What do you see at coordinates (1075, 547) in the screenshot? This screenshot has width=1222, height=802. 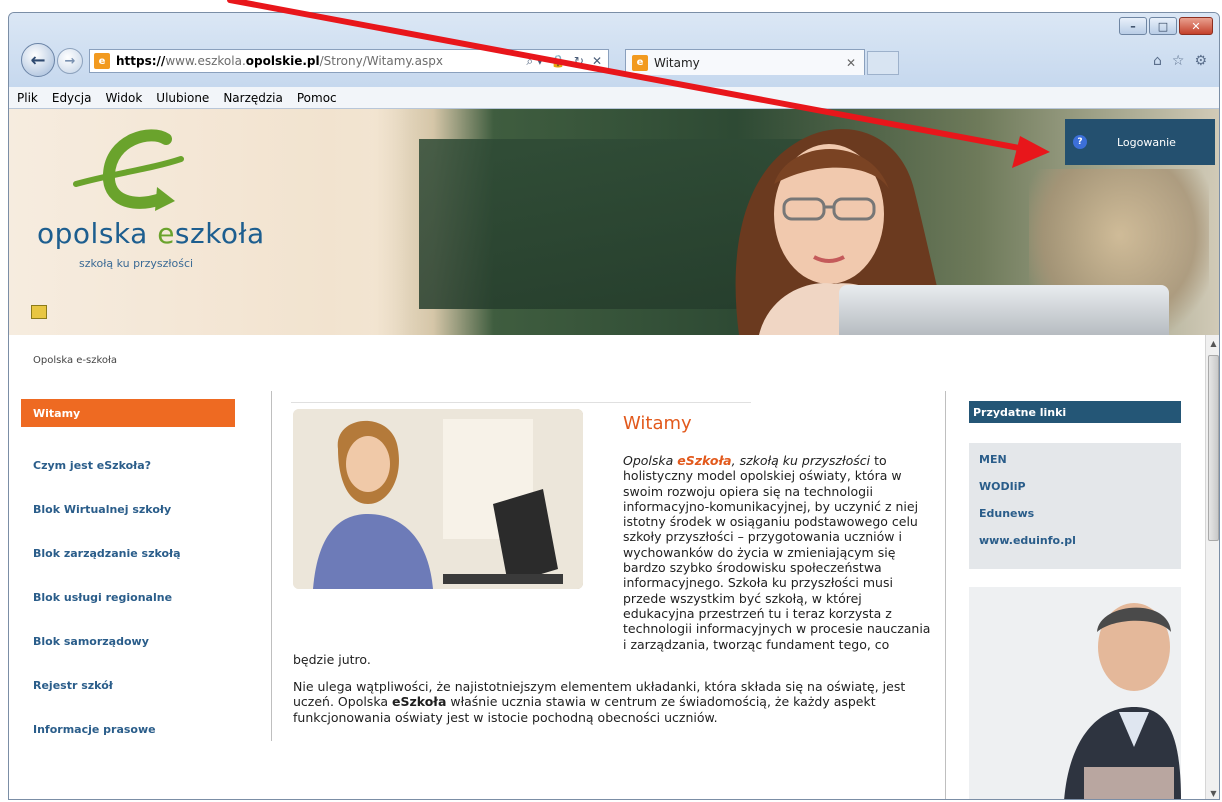 I see `link-eduinfo: www.eduinfo.pl` at bounding box center [1075, 547].